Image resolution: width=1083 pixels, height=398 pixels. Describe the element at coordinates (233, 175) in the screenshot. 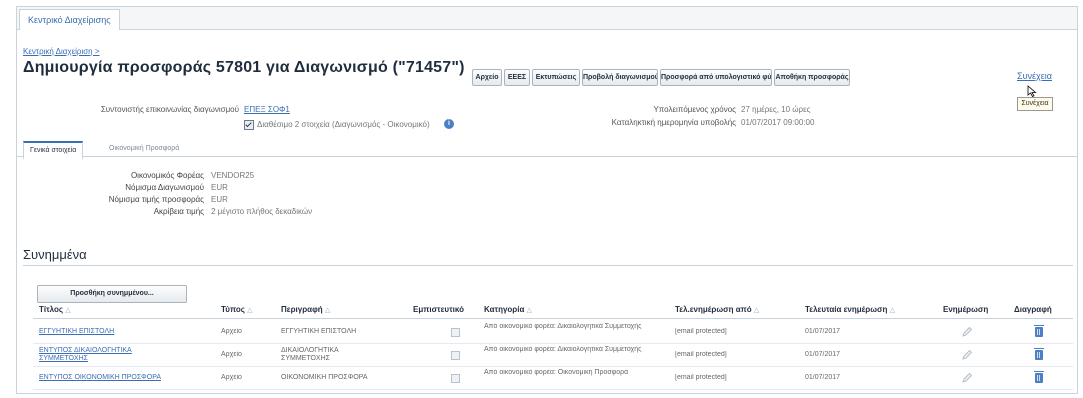

I see `detail-value-operator: VENDOR25` at that location.